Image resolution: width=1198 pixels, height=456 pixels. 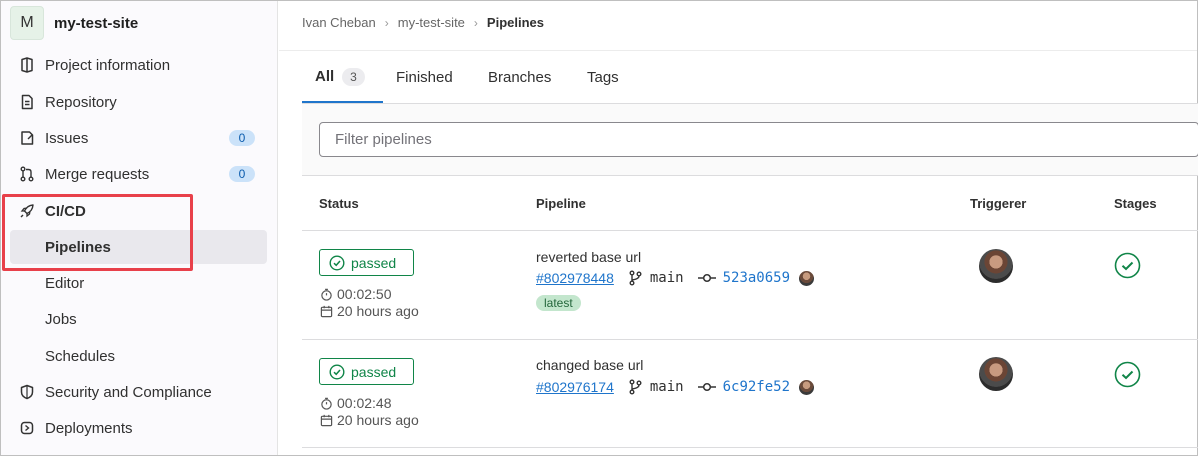 What do you see at coordinates (242, 138) in the screenshot?
I see `issues-count-badge: 0` at bounding box center [242, 138].